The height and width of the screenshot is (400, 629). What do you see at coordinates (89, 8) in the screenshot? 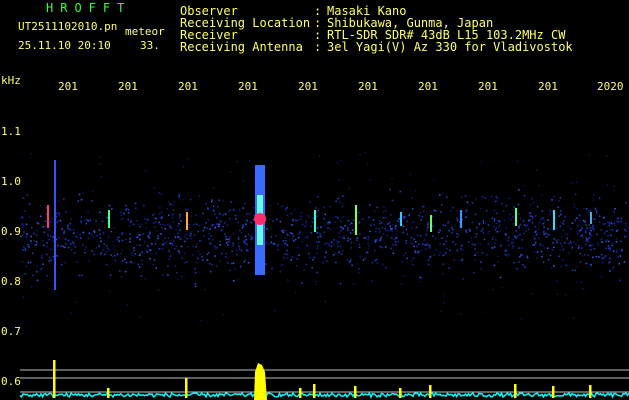
I see `app-brand: HROFFT` at bounding box center [89, 8].